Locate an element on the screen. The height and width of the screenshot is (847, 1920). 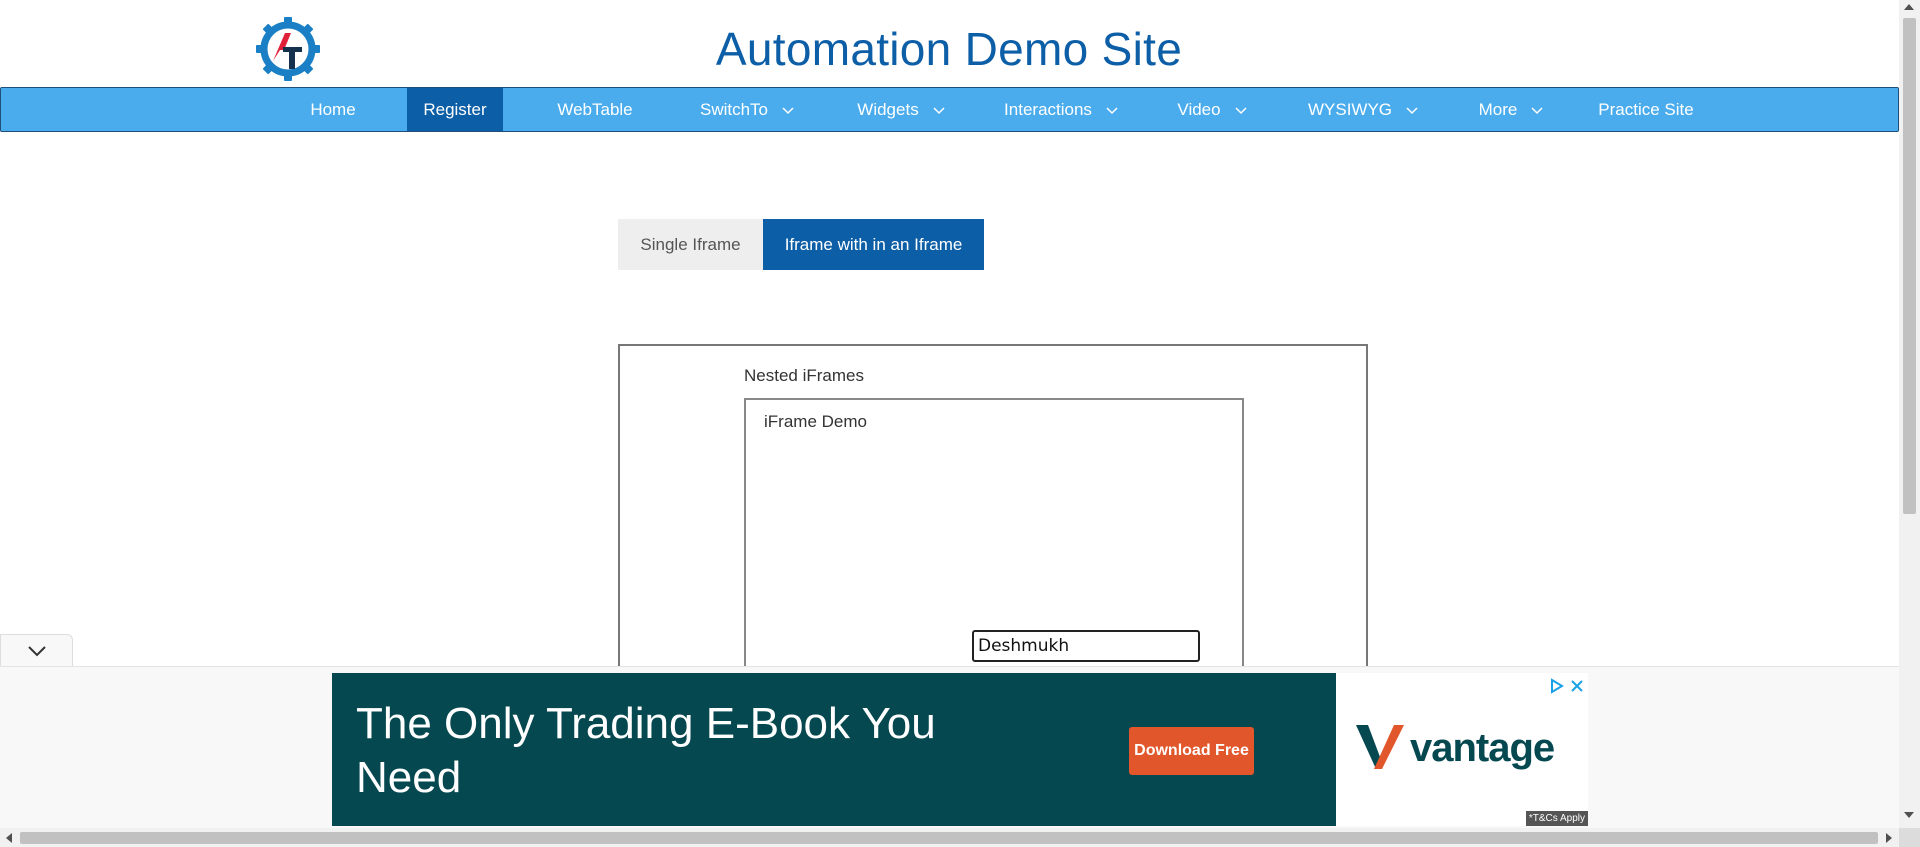
nav-item-label: Register is located at coordinates (455, 109).